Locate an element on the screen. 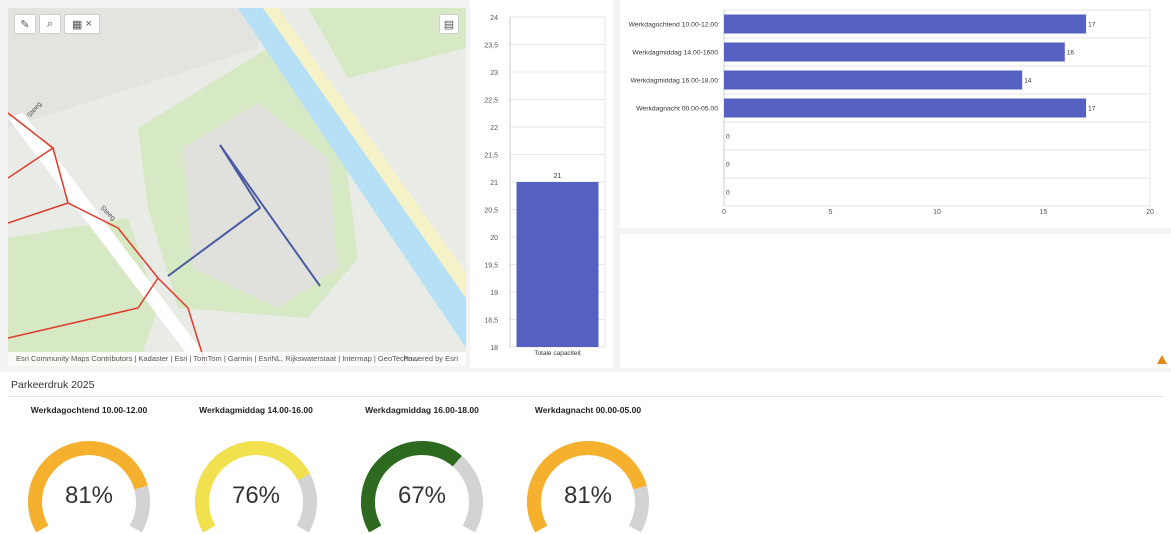 The width and height of the screenshot is (1171, 534). capacity-bar is located at coordinates (557, 264).